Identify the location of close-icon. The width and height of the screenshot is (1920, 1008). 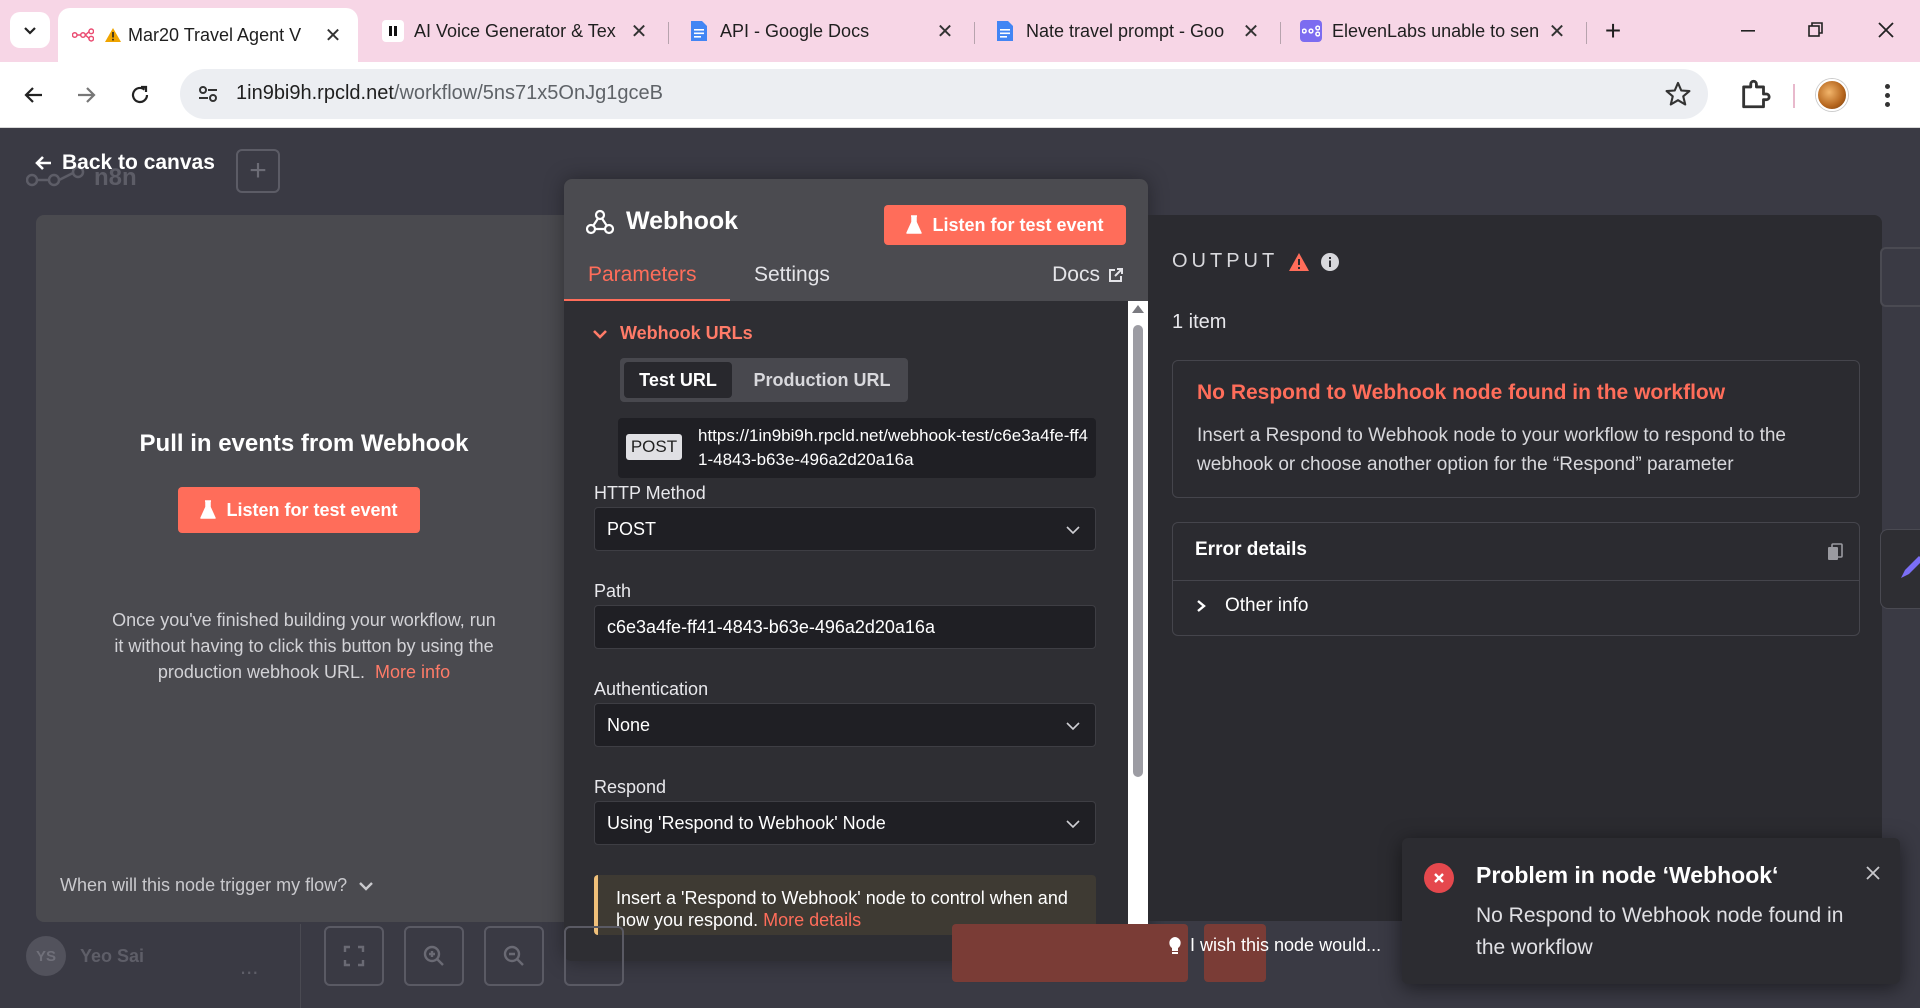
(1873, 873).